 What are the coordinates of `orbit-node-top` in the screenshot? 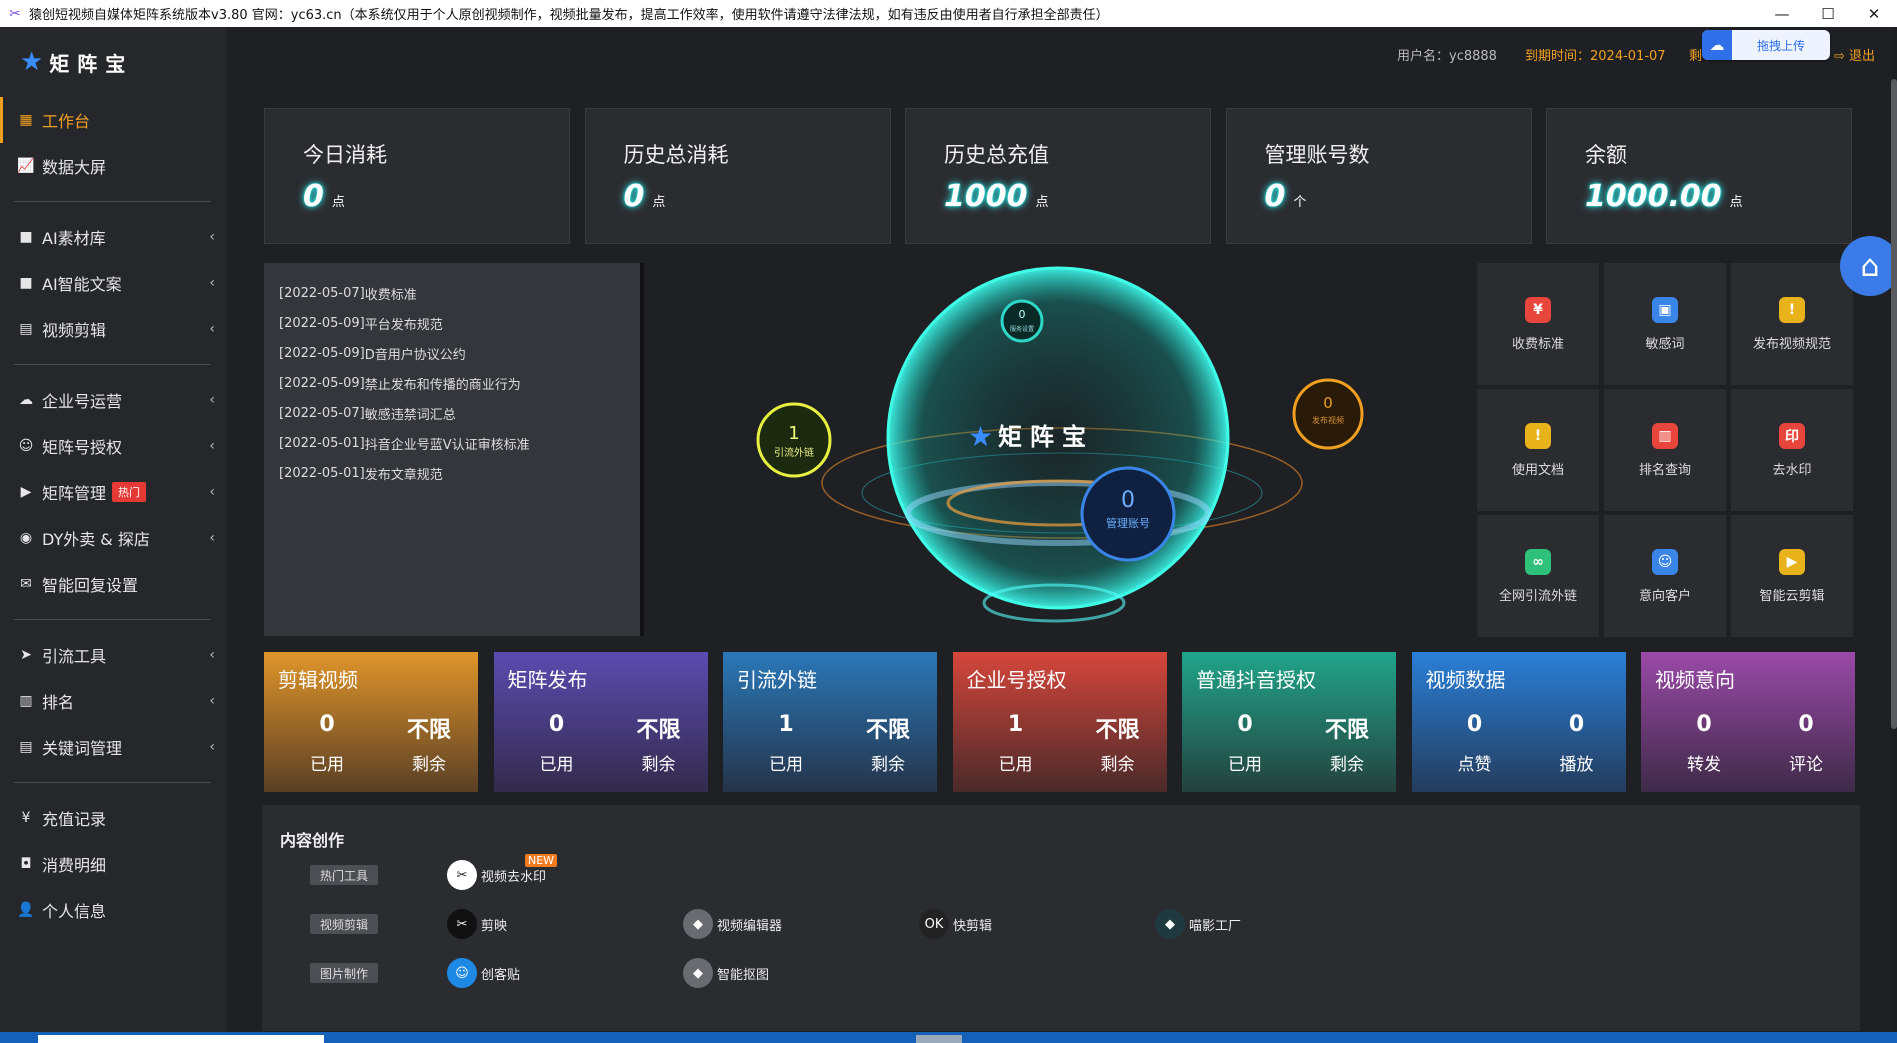 It's located at (1022, 321).